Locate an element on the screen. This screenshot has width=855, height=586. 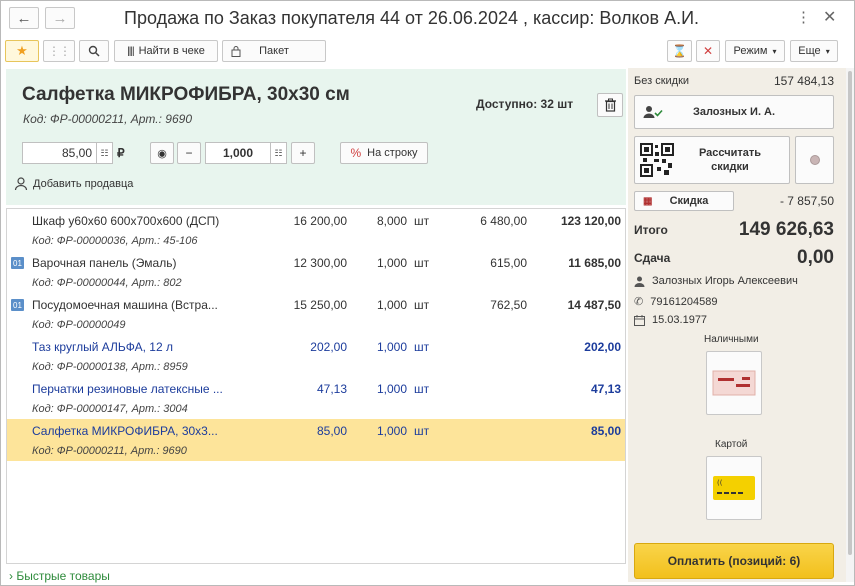
favorite-button: ★ is located at coordinates (22, 51).